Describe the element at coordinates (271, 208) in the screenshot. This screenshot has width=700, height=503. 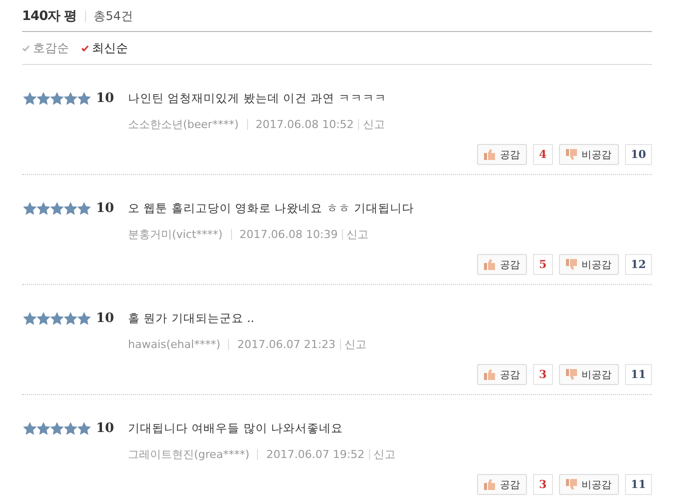
I see `review-text: 오 웹툰 홀리고당이 영화로 나왔네요 ㅎㅎ 기대됩니다` at that location.